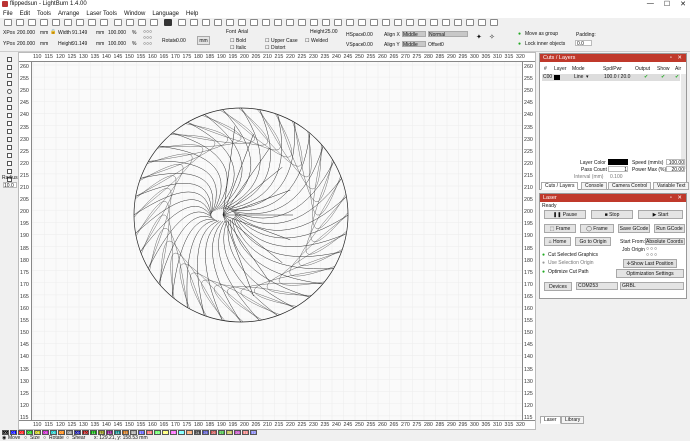  Describe the element at coordinates (104, 22) in the screenshot. I see `delete-icon` at that location.